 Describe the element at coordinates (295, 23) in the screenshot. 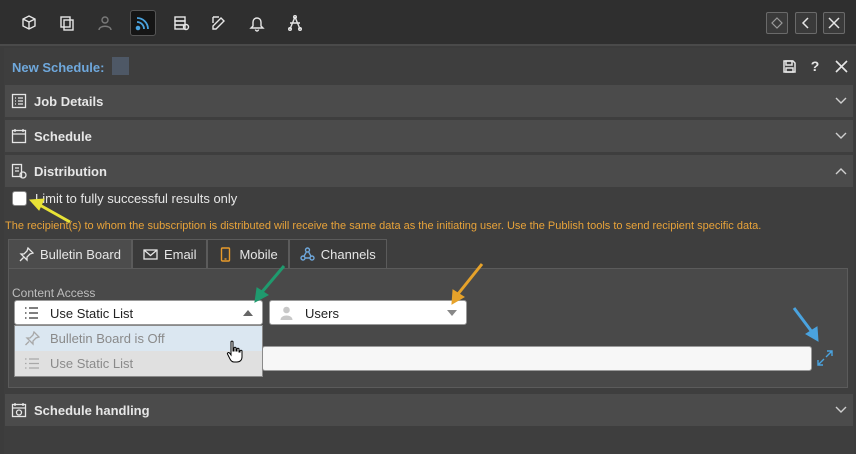

I see `network-icon` at that location.